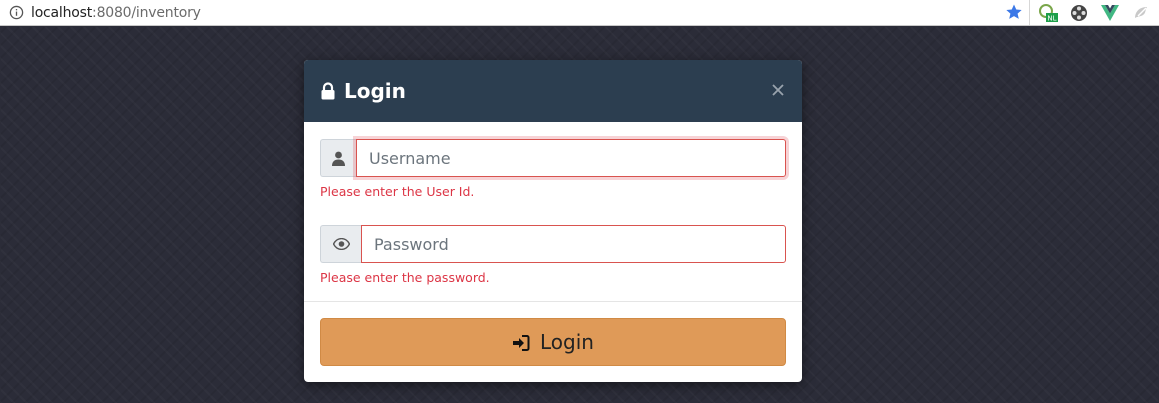 The image size is (1159, 403). Describe the element at coordinates (328, 91) in the screenshot. I see `lock-icon` at that location.